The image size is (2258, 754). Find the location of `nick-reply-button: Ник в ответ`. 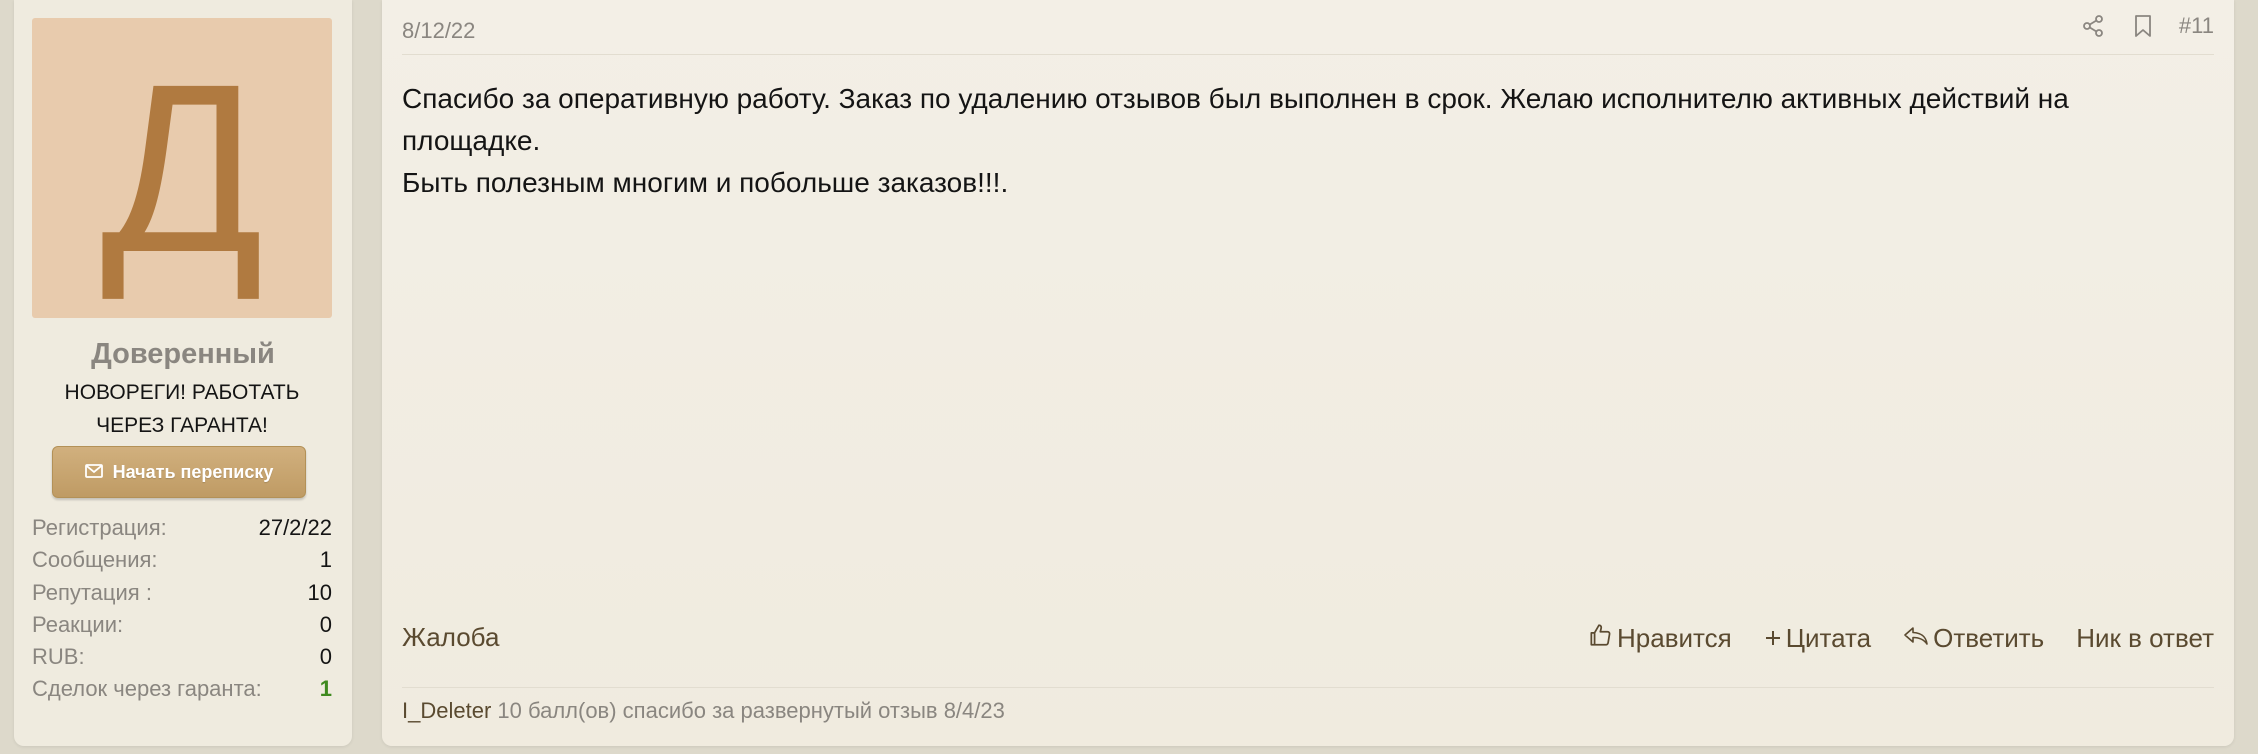

nick-reply-button: Ник в ответ is located at coordinates (2145, 638).